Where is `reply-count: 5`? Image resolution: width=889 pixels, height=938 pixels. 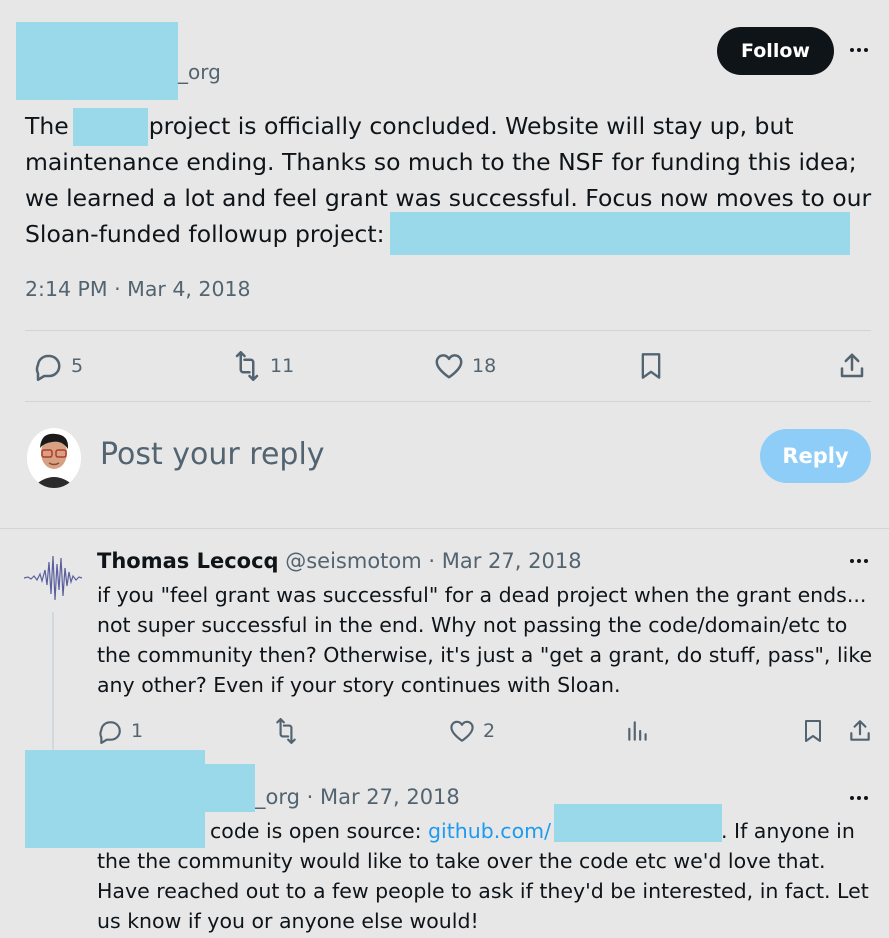 reply-count: 5 is located at coordinates (77, 366).